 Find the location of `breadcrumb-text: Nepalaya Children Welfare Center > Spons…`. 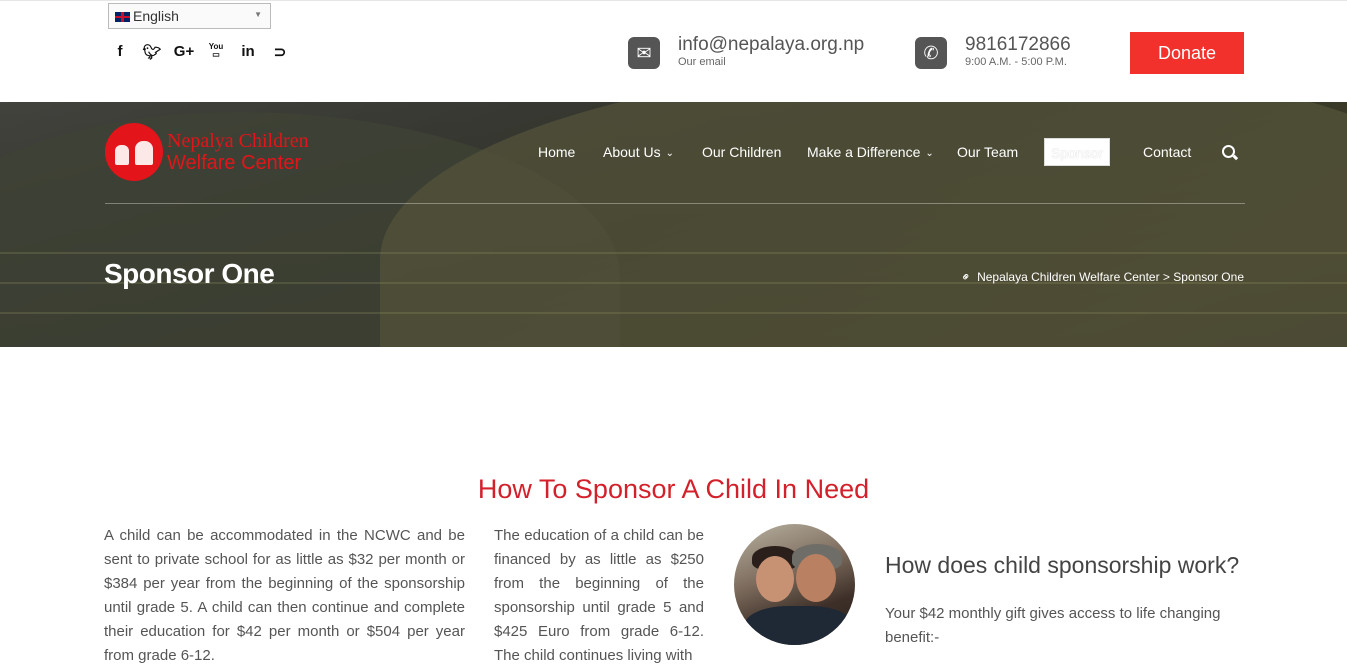

breadcrumb-text: Nepalaya Children Welfare Center > Spons… is located at coordinates (1110, 277).